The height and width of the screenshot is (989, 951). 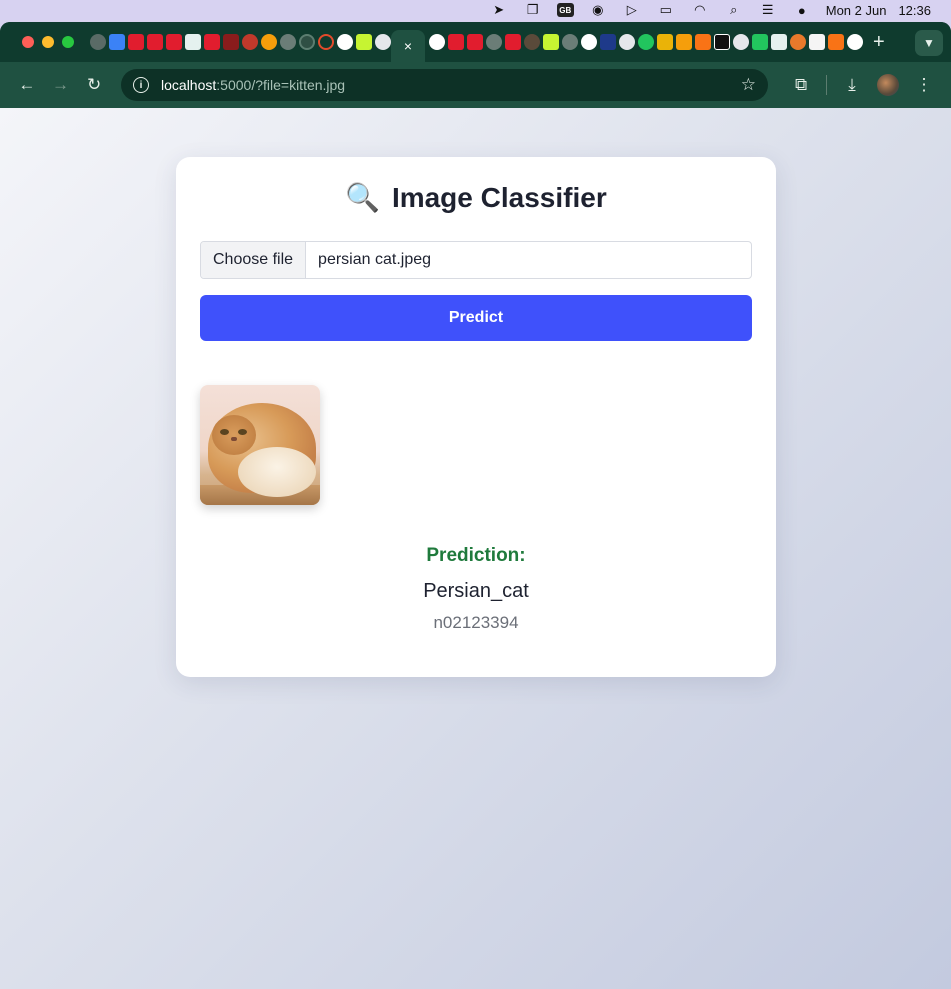 I want to click on minimize-window-button, so click(x=48, y=42).